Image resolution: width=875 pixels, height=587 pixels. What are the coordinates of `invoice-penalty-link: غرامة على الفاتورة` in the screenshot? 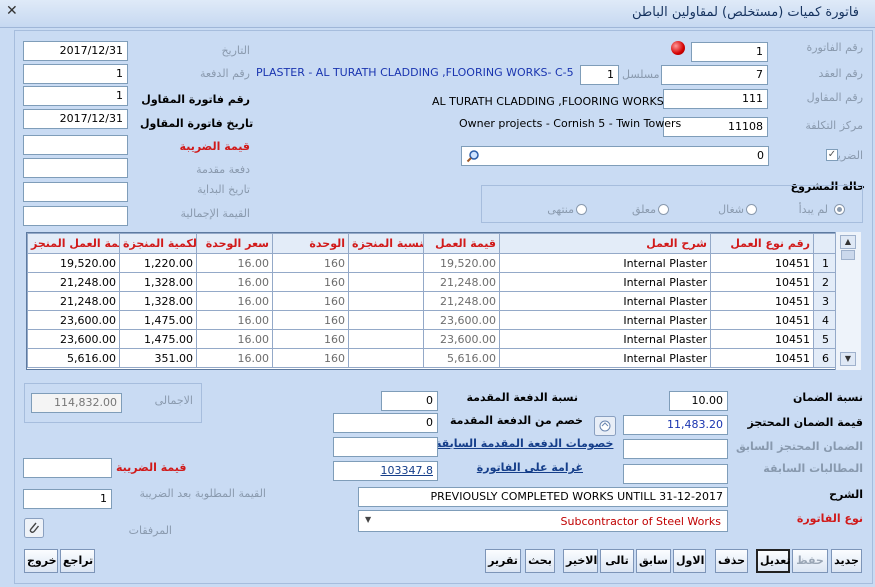 It's located at (526, 467).